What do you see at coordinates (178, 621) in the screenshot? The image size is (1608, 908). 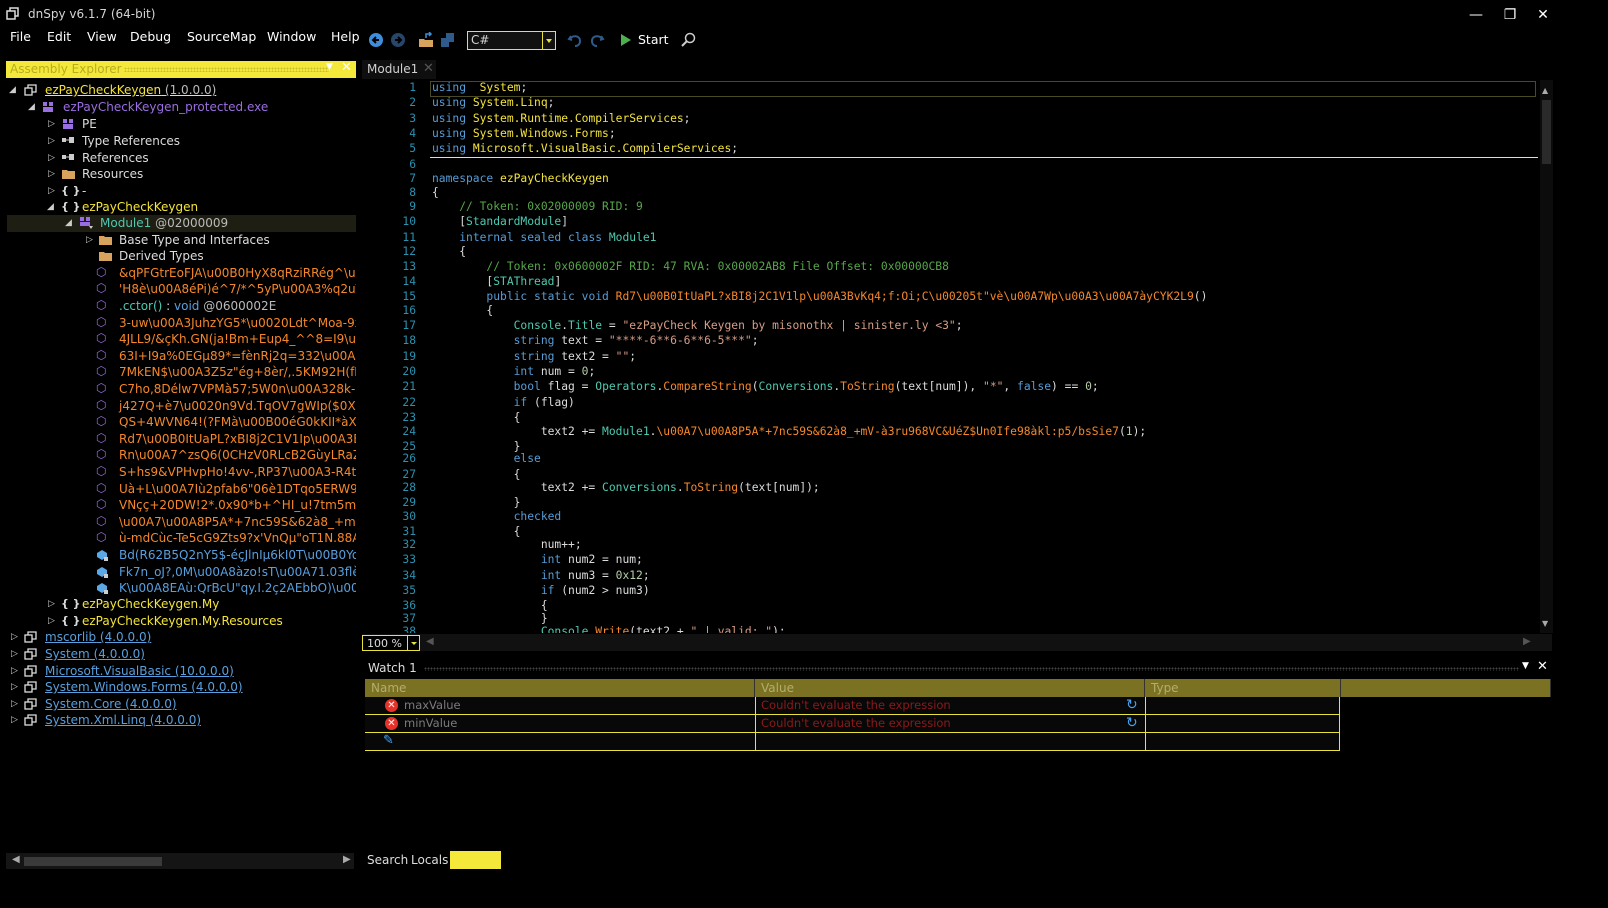 I see `tree-node-namespace: ▷{ } ezPayCheckKeygen.My.Resources` at bounding box center [178, 621].